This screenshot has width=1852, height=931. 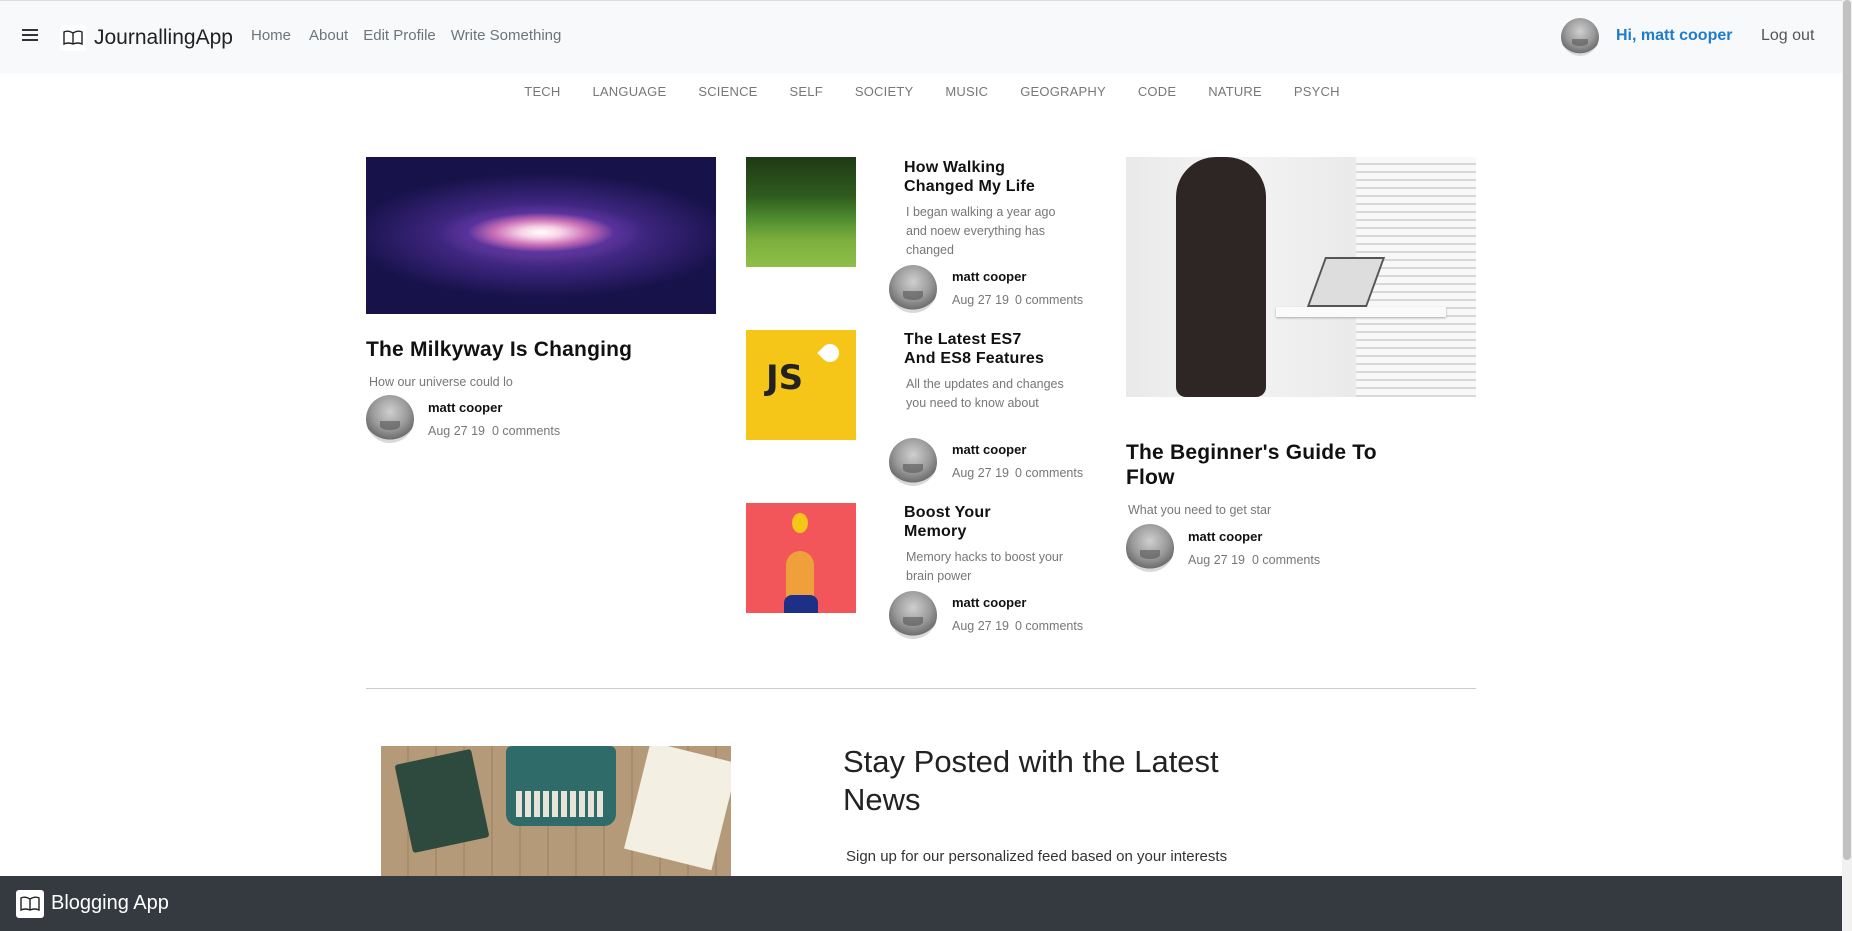 What do you see at coordinates (1049, 300) in the screenshot?
I see `walking-comments: 0 comments` at bounding box center [1049, 300].